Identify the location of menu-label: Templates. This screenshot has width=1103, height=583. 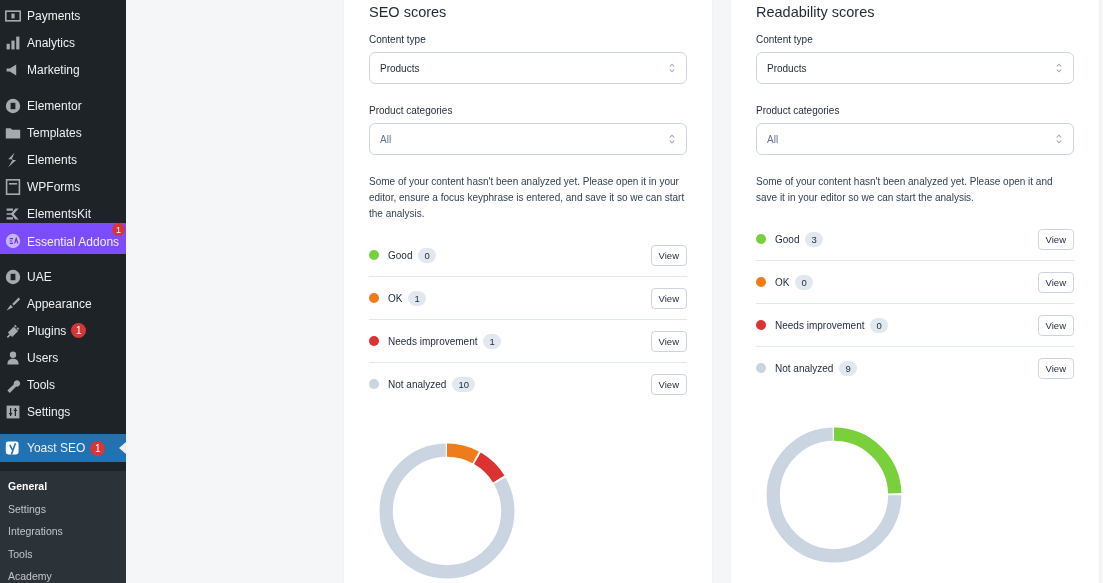
(54, 132).